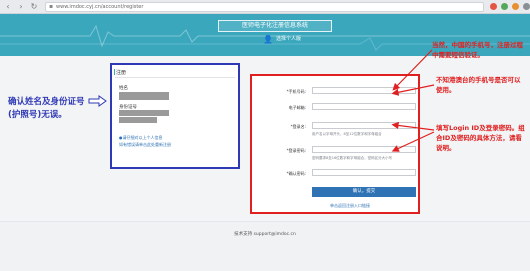 This screenshot has width=530, height=271. I want to click on annotation-hk-note: 不知港澳台的手机号是否可以使用。, so click(478, 85).